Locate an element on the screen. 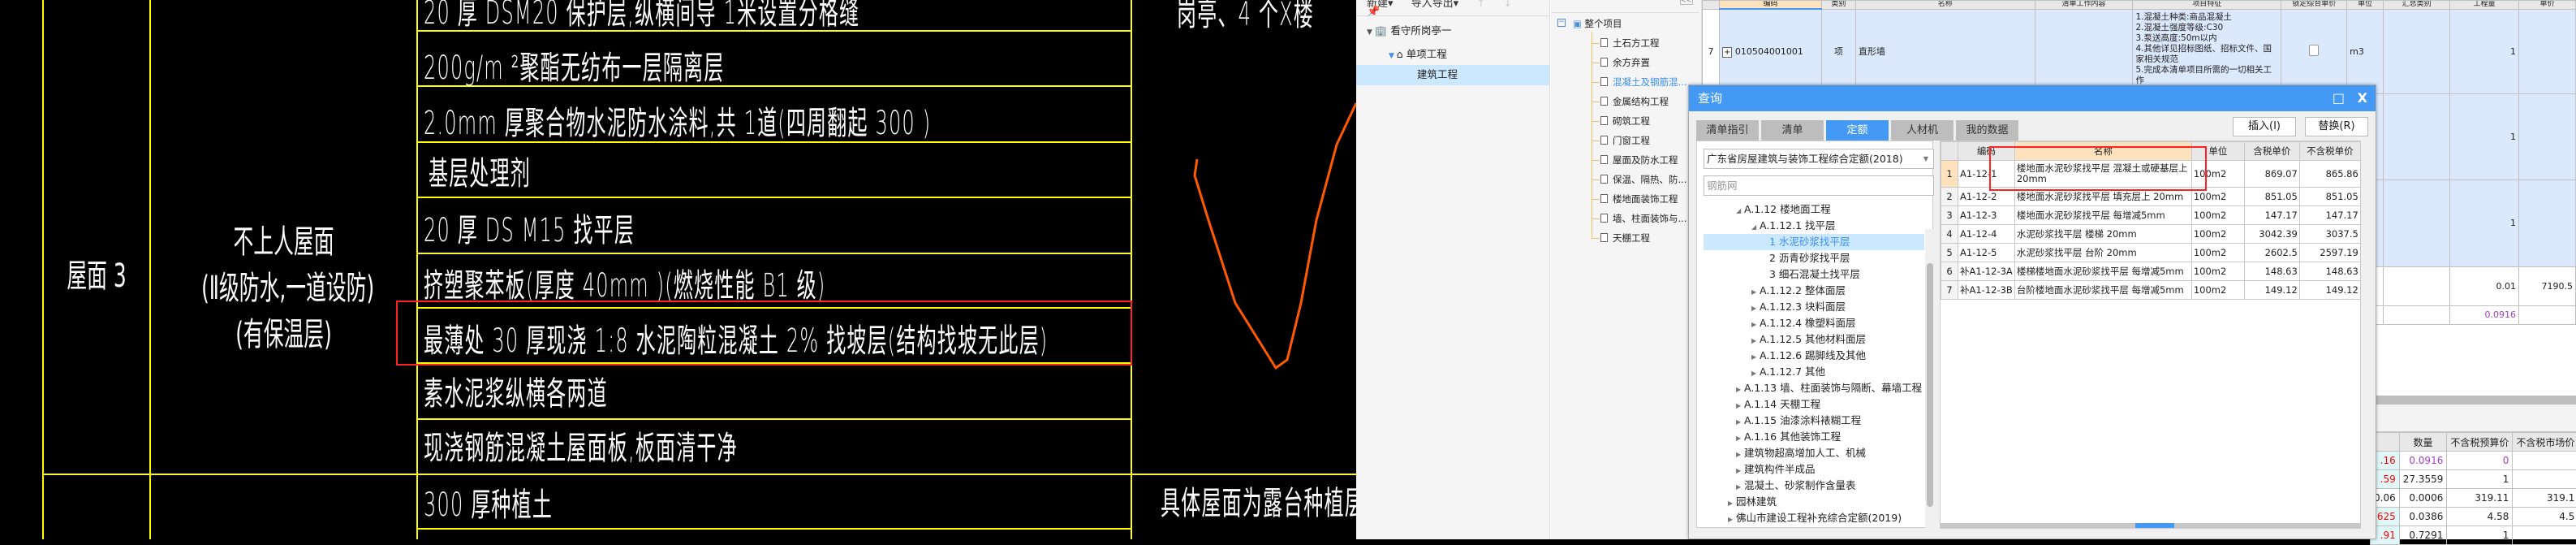 This screenshot has width=2576, height=545. tree-node: ◢A.1.12.1 找平层 is located at coordinates (1793, 227).